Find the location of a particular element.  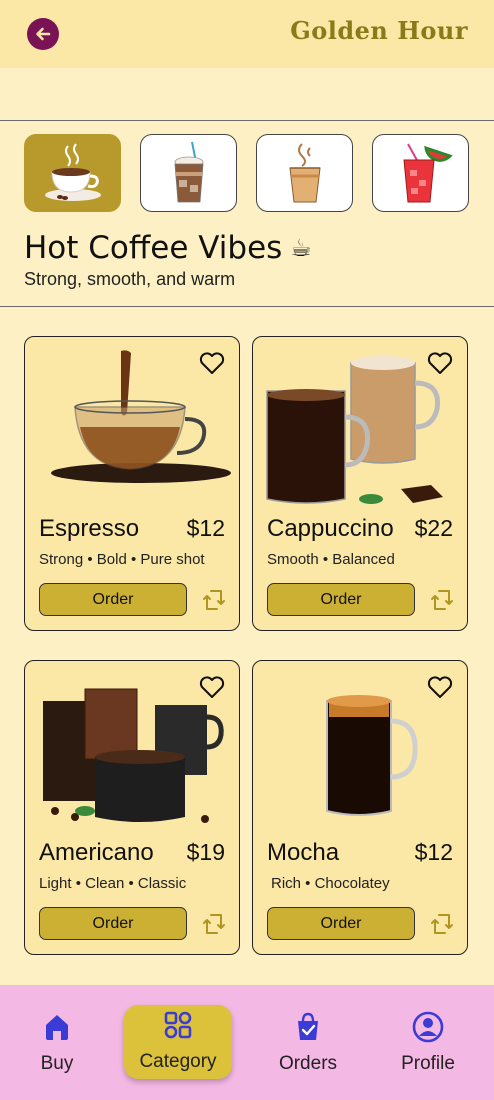

arrow-left-icon is located at coordinates (43, 34).